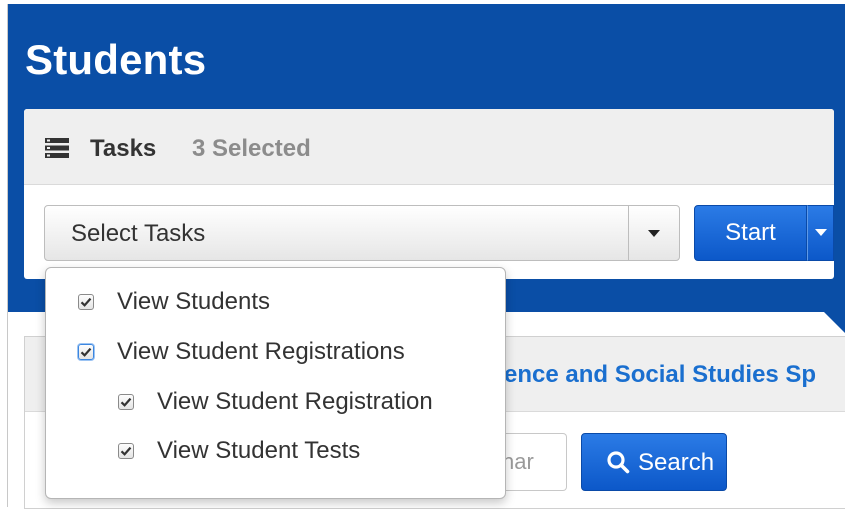 The image size is (845, 509). I want to click on select-tasks-toggle, so click(653, 233).